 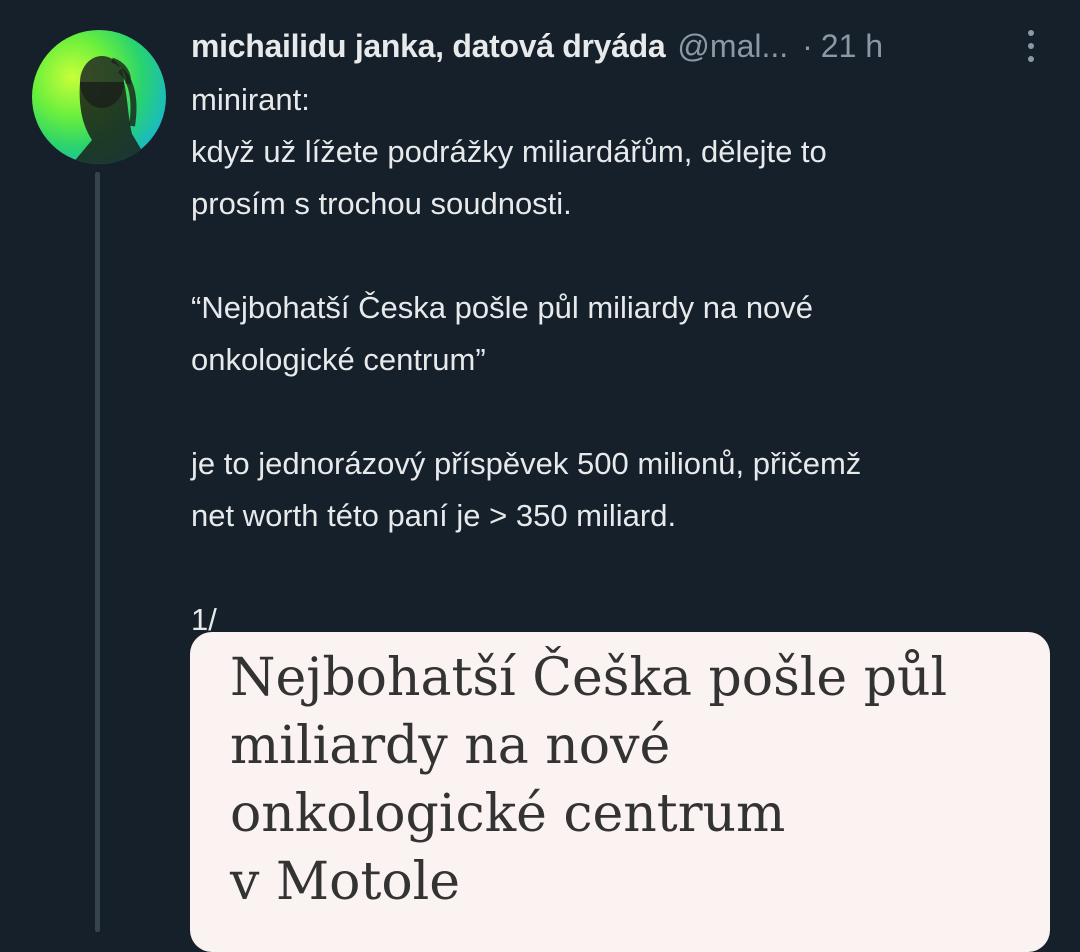 I want to click on media-headline-line: Nejbohatší Češka pošle půl, so click(x=589, y=678).